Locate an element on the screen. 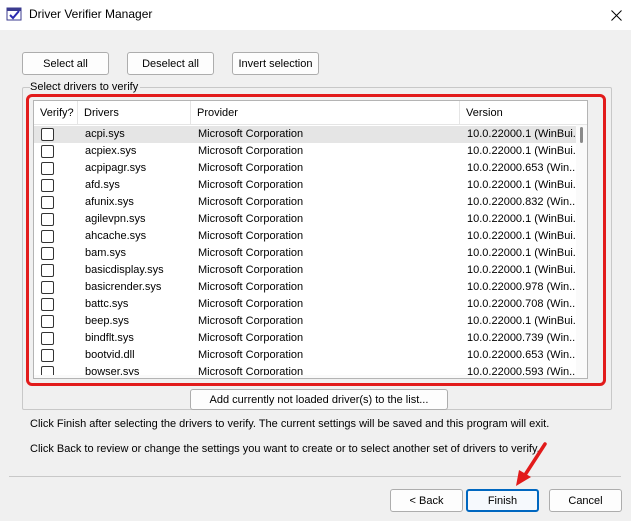 The image size is (631, 521). footer-divider is located at coordinates (315, 476).